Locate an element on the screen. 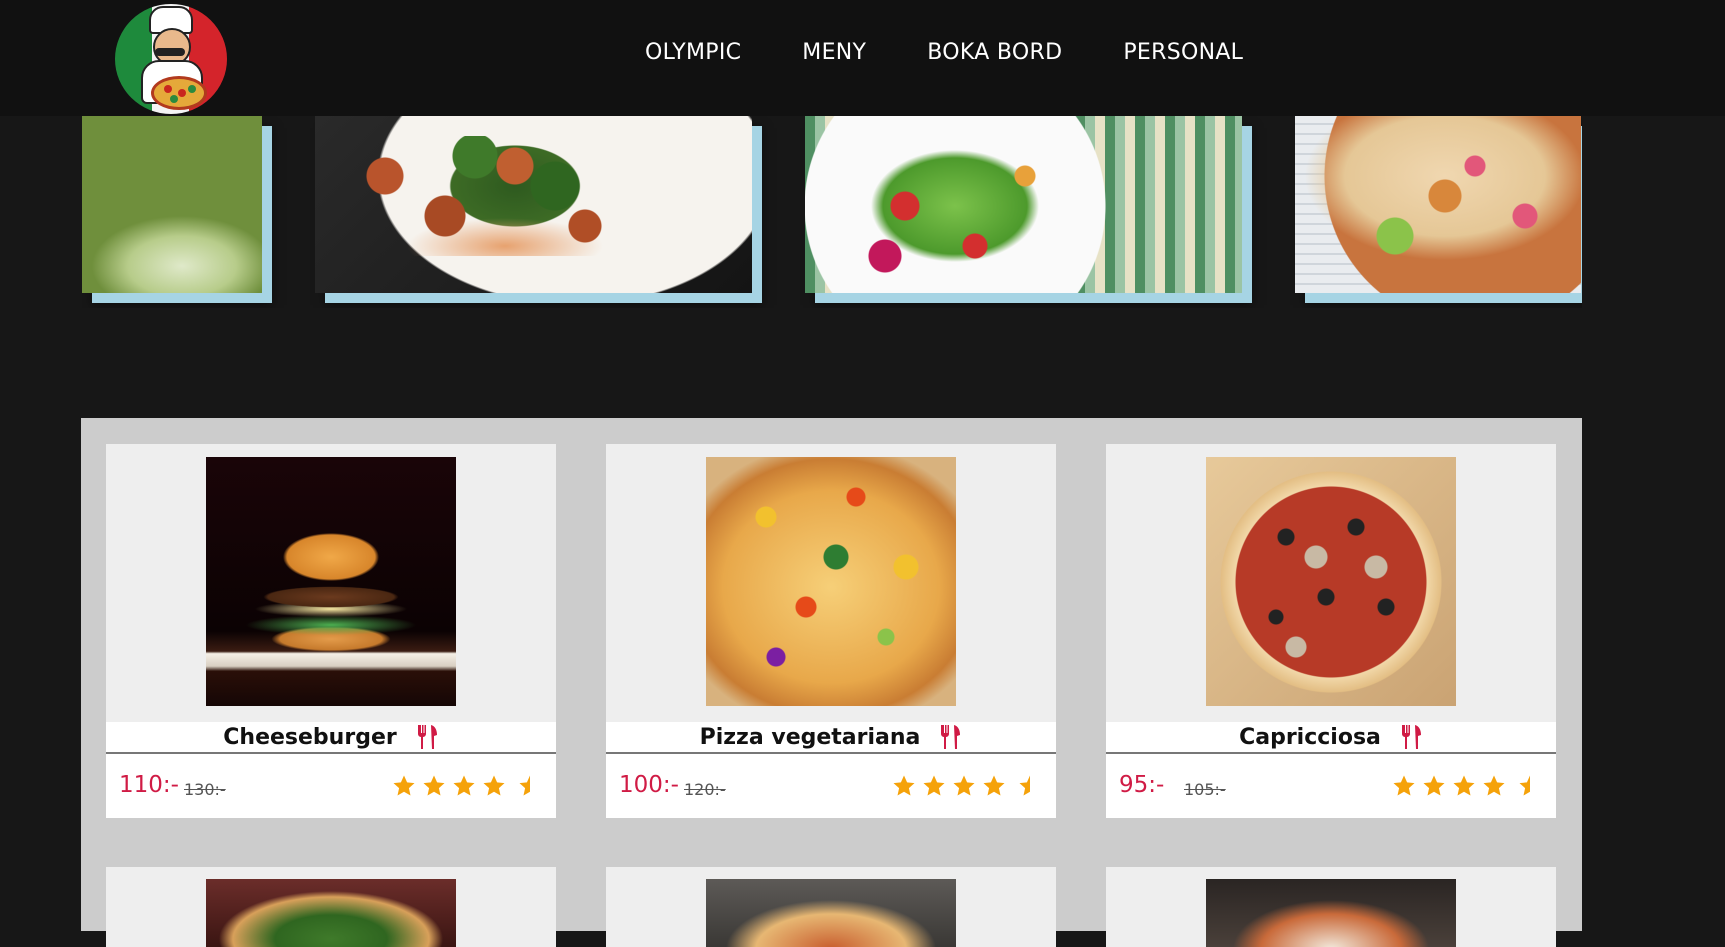 This screenshot has width=1725, height=947. menu-card: Cheeseburger 110:- 130:- is located at coordinates (331, 631).